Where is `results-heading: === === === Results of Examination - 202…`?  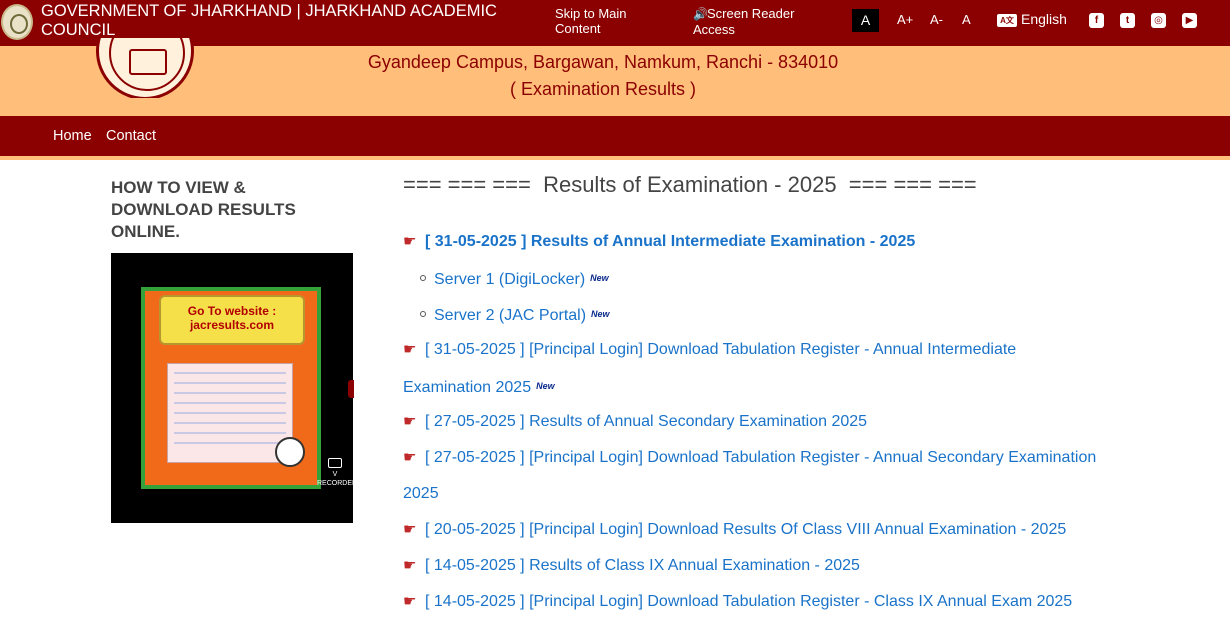 results-heading: === === === Results of Examination - 202… is located at coordinates (690, 184).